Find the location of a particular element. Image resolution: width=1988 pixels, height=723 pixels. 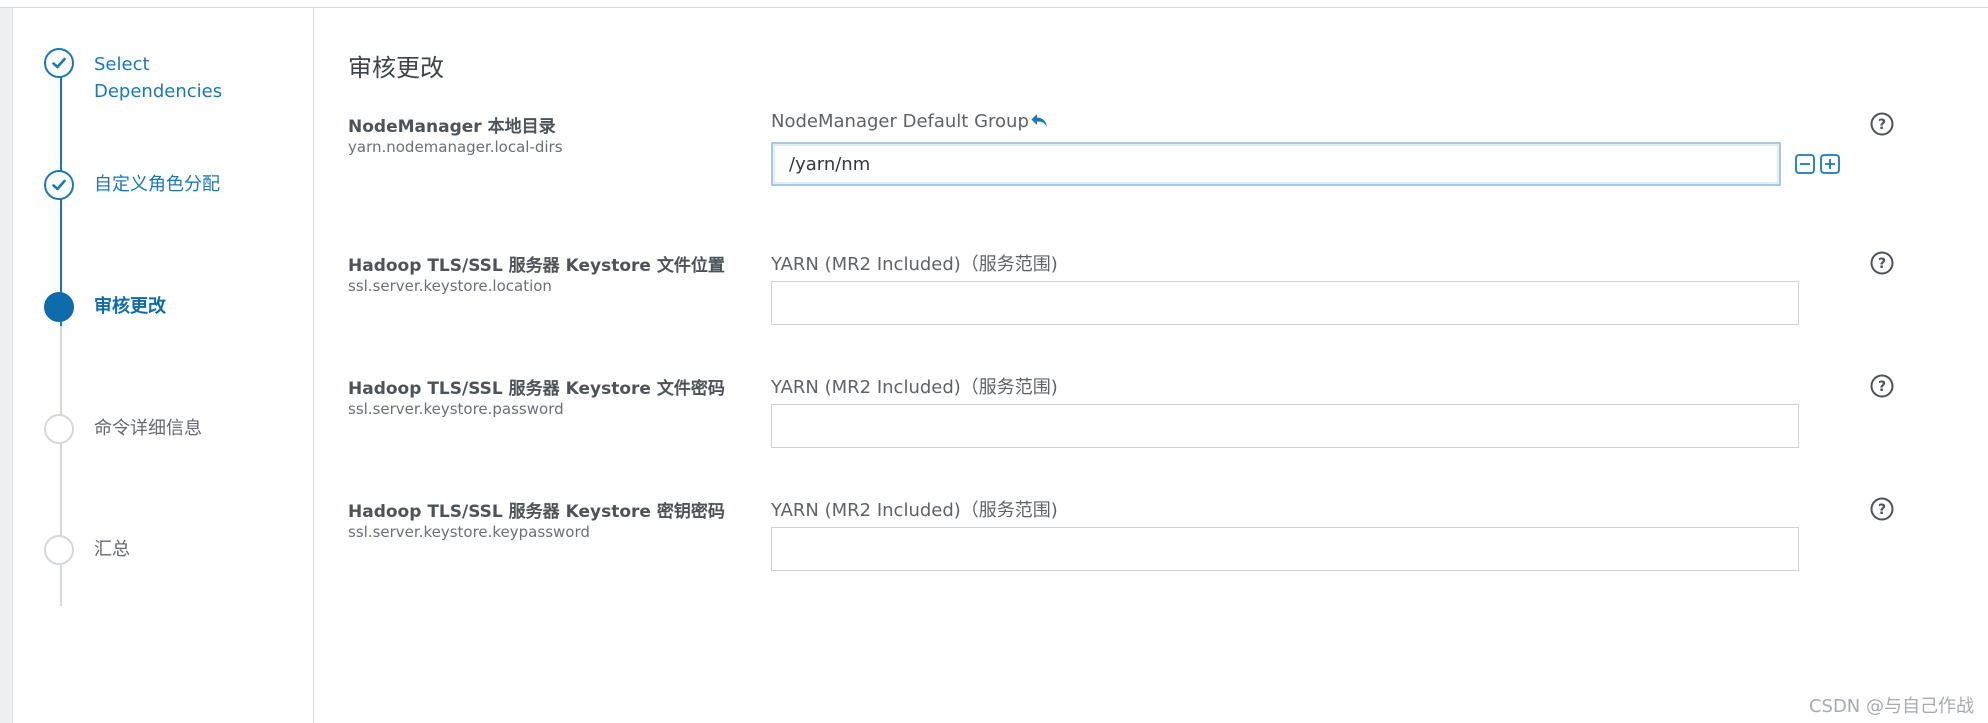

step-summary: 汇总 is located at coordinates (163, 553).